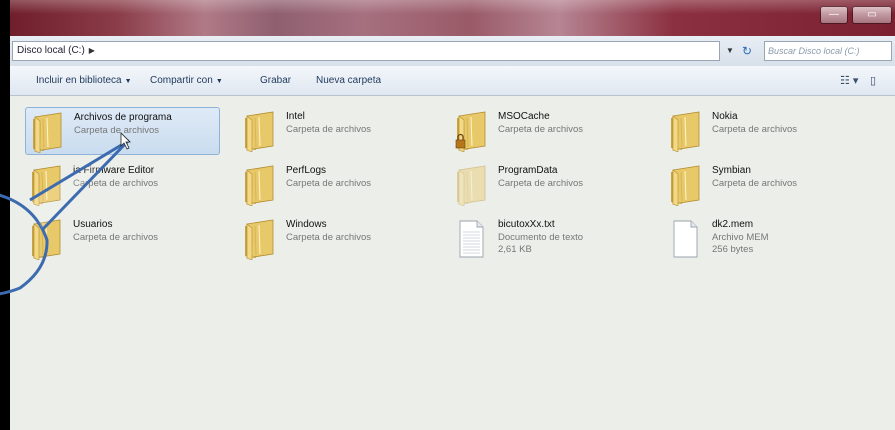 This screenshot has height=430, width=895. Describe the element at coordinates (306, 170) in the screenshot. I see `item-name: PerfLogs` at that location.